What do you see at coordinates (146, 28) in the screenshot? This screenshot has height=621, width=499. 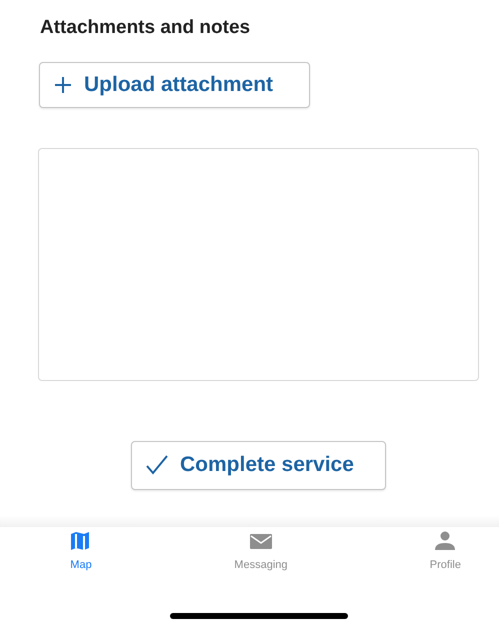 I see `section-title: Attachments and notes` at bounding box center [146, 28].